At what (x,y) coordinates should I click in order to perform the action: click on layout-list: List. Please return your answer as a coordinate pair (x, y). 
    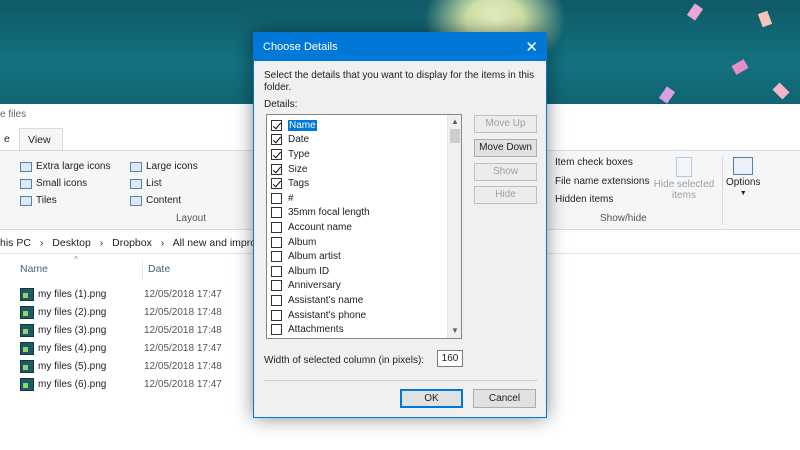
    Looking at the image, I should click on (146, 183).